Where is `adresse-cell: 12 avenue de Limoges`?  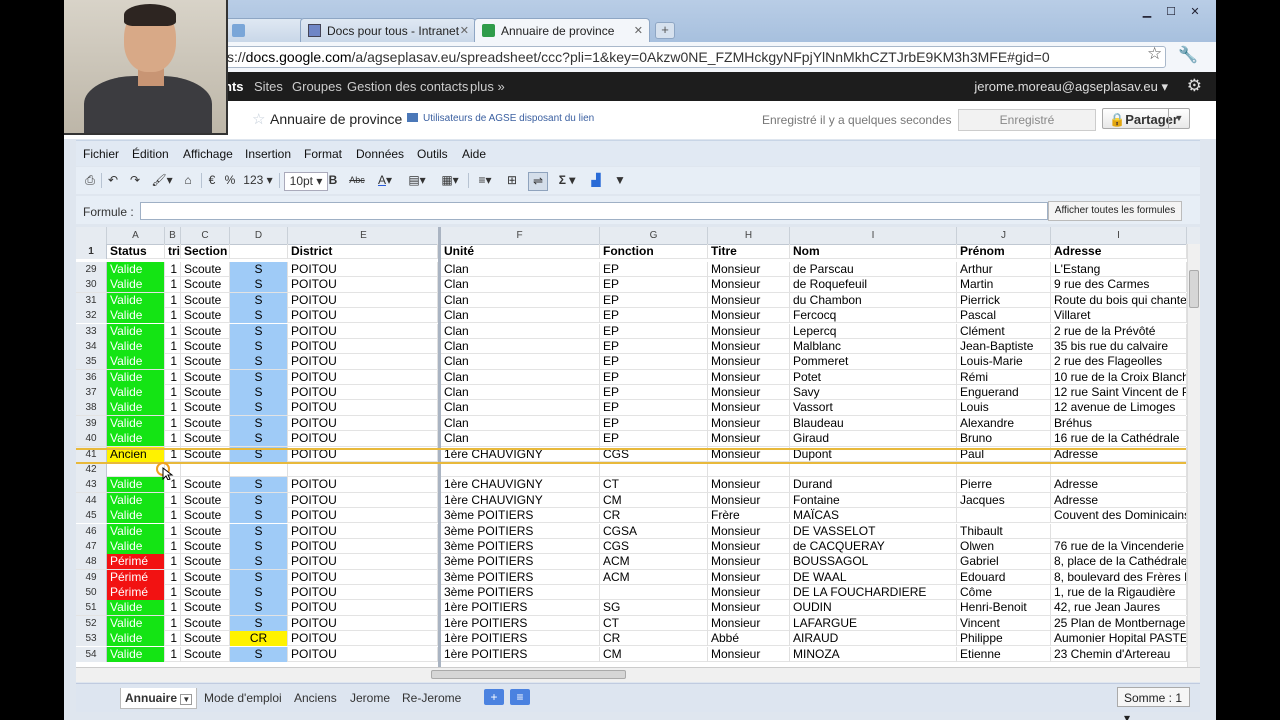 adresse-cell: 12 avenue de Limoges is located at coordinates (1119, 408).